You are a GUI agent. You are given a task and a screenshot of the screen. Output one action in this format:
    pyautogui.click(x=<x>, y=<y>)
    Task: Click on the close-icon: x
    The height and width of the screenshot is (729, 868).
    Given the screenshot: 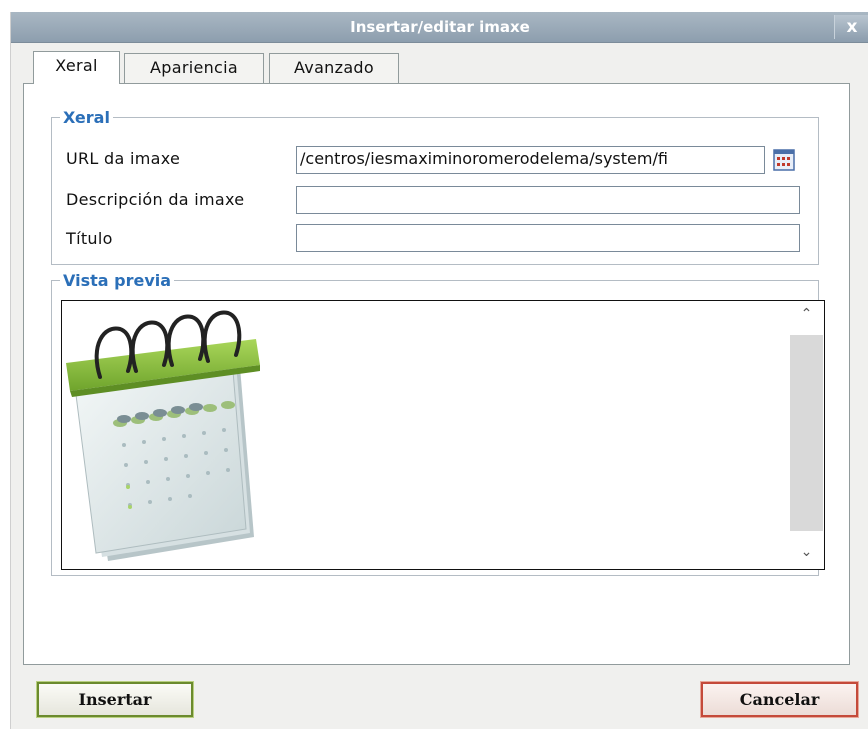 What is the action you would take?
    pyautogui.click(x=852, y=27)
    